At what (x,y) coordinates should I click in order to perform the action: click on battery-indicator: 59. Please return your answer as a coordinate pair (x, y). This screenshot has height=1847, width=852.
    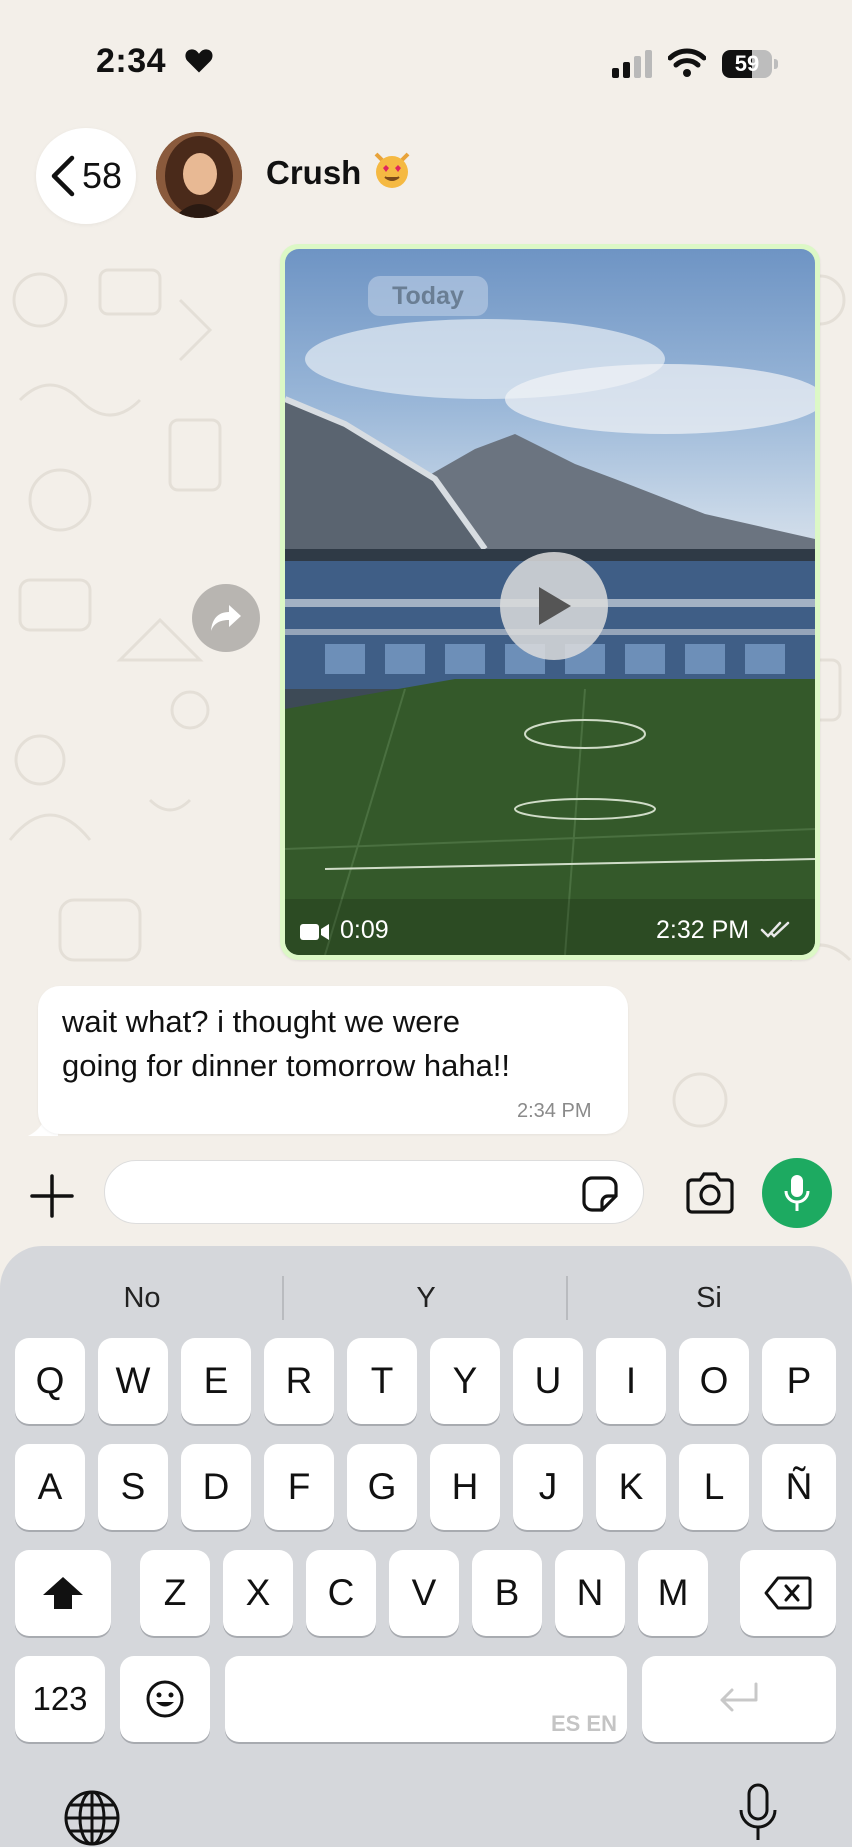
    Looking at the image, I should click on (750, 64).